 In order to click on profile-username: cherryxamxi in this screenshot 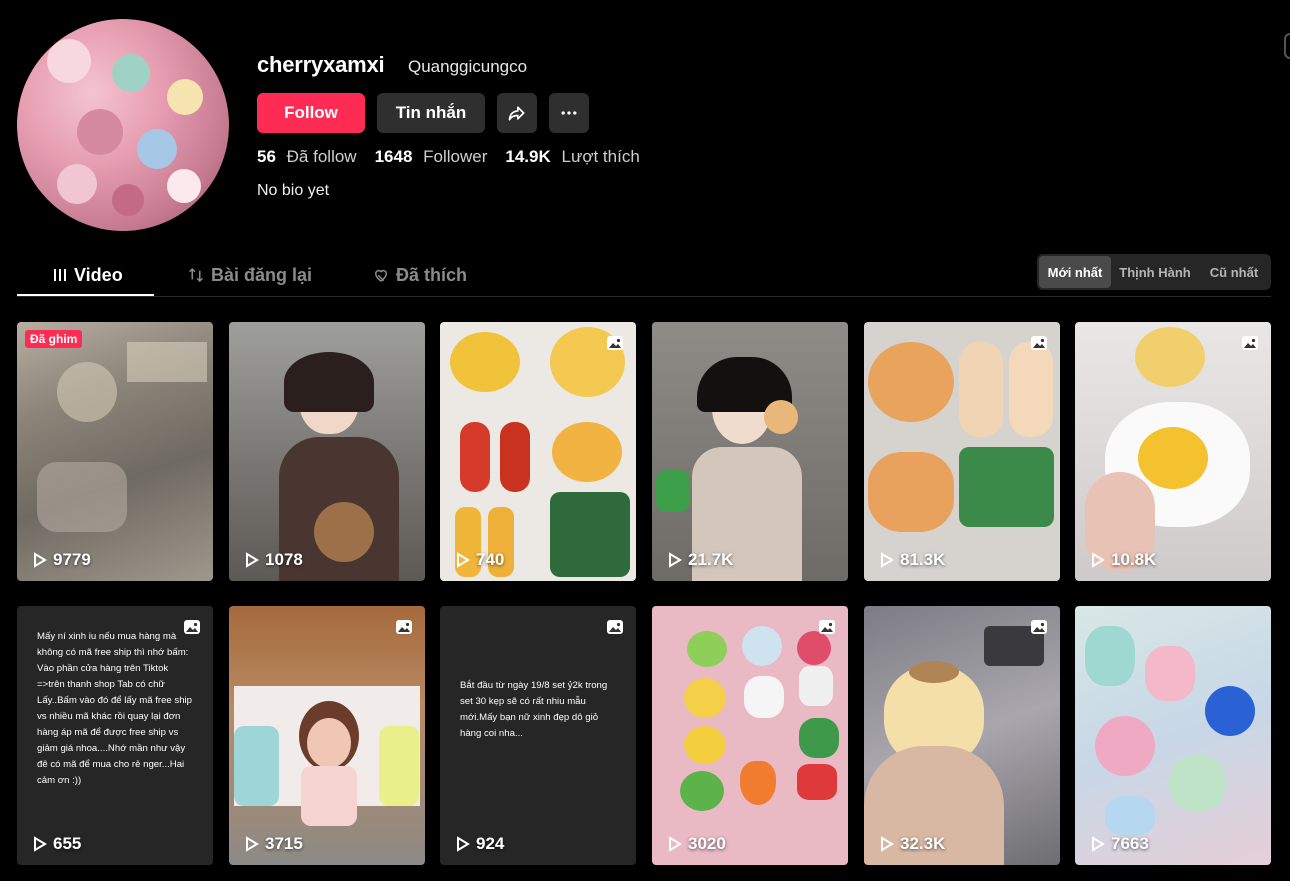, I will do `click(321, 64)`.